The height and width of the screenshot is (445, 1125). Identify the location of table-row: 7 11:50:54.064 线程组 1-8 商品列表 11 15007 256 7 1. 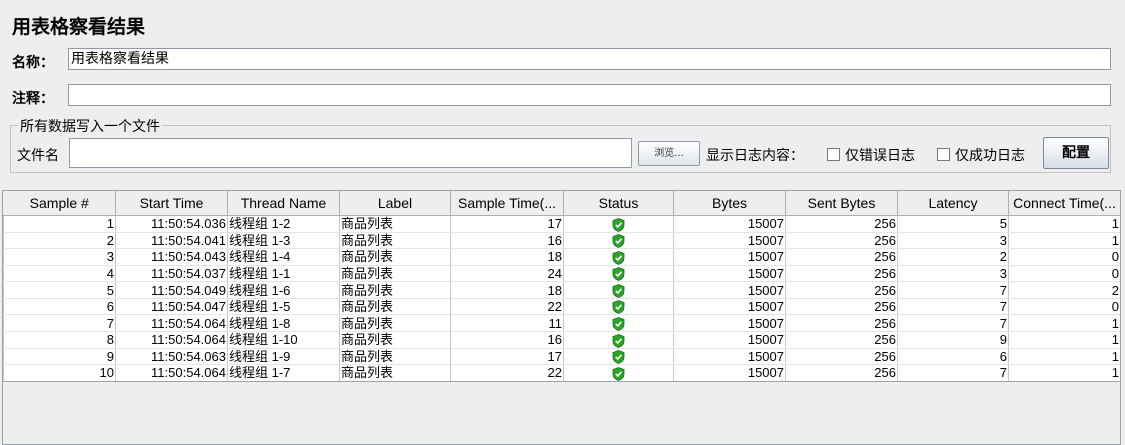
(561, 323).